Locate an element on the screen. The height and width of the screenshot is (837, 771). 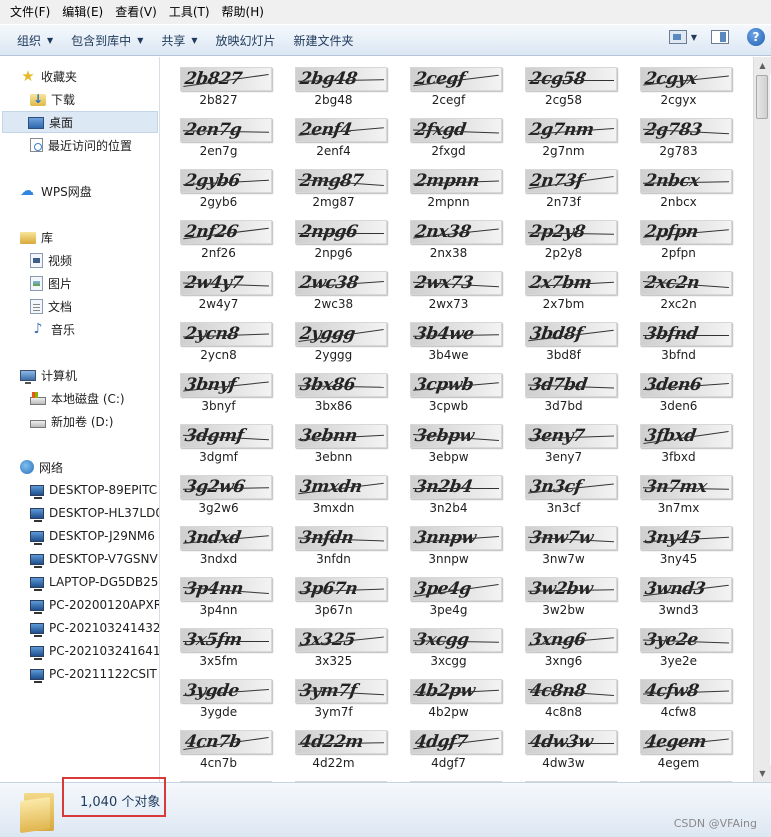
file-item: 3nw7w 3nw7w is located at coordinates (563, 541).